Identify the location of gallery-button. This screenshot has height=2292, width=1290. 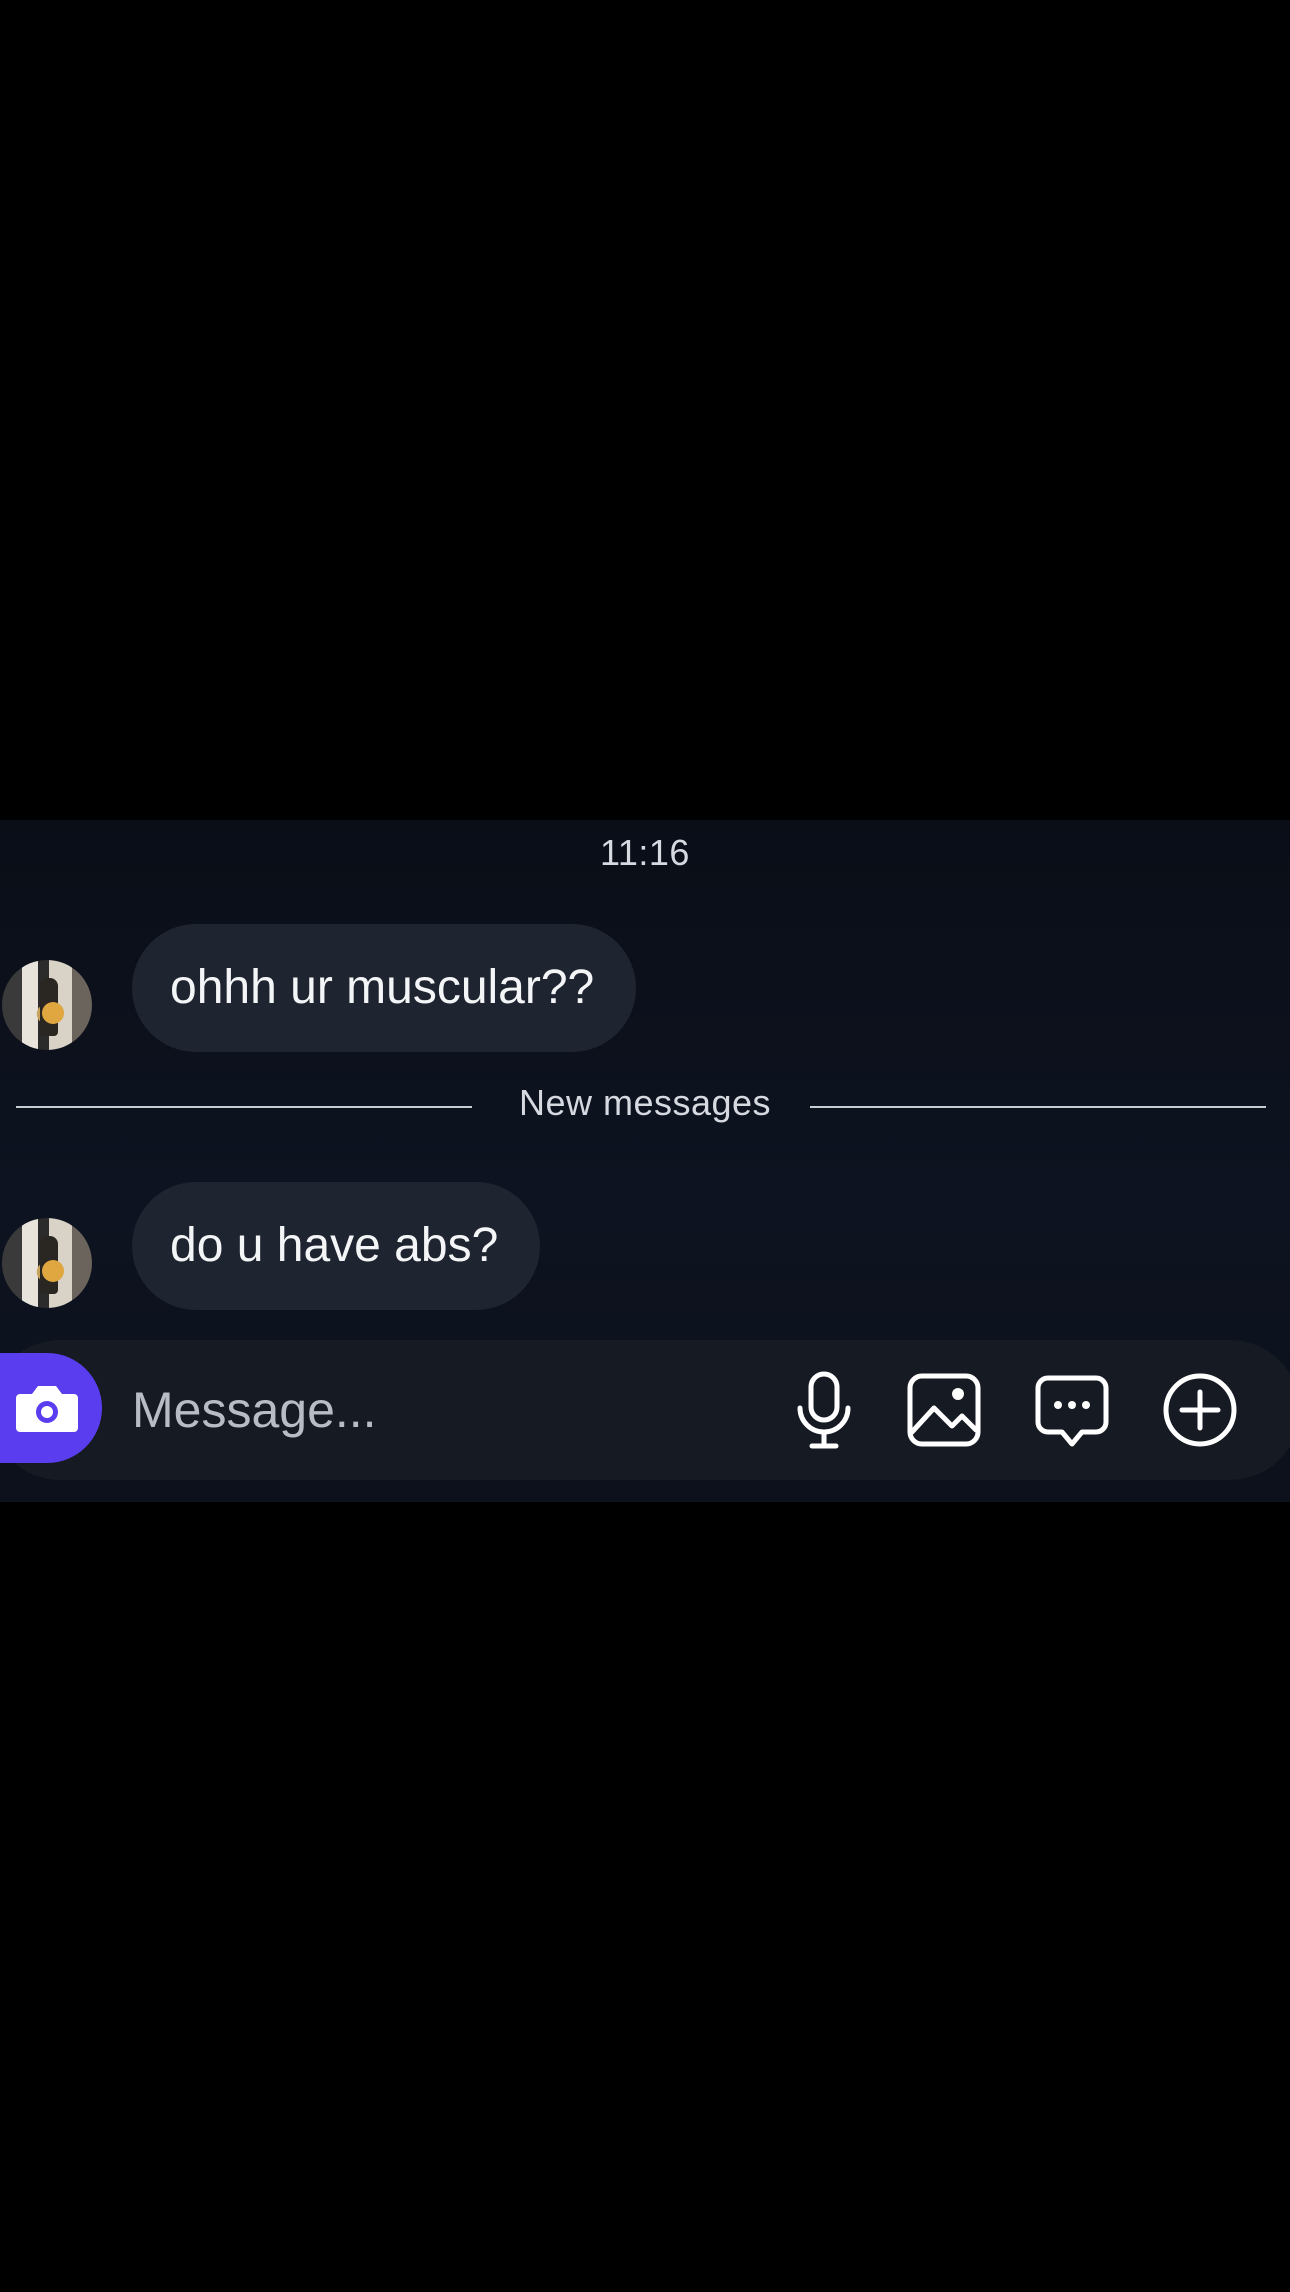
(944, 1410).